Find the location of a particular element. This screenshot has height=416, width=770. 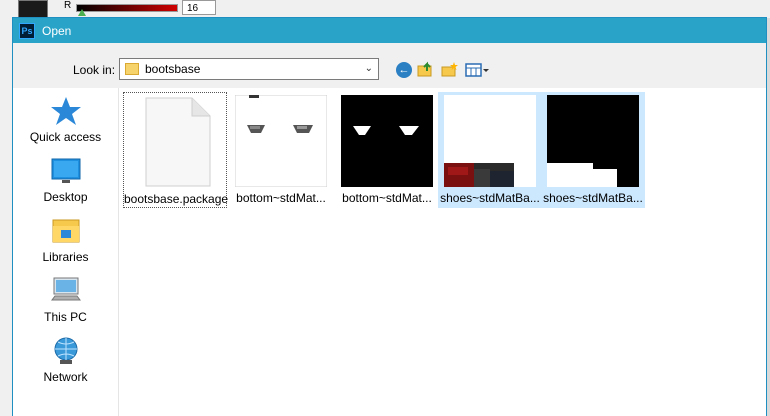

red-channel-value: 16 is located at coordinates (199, 7).